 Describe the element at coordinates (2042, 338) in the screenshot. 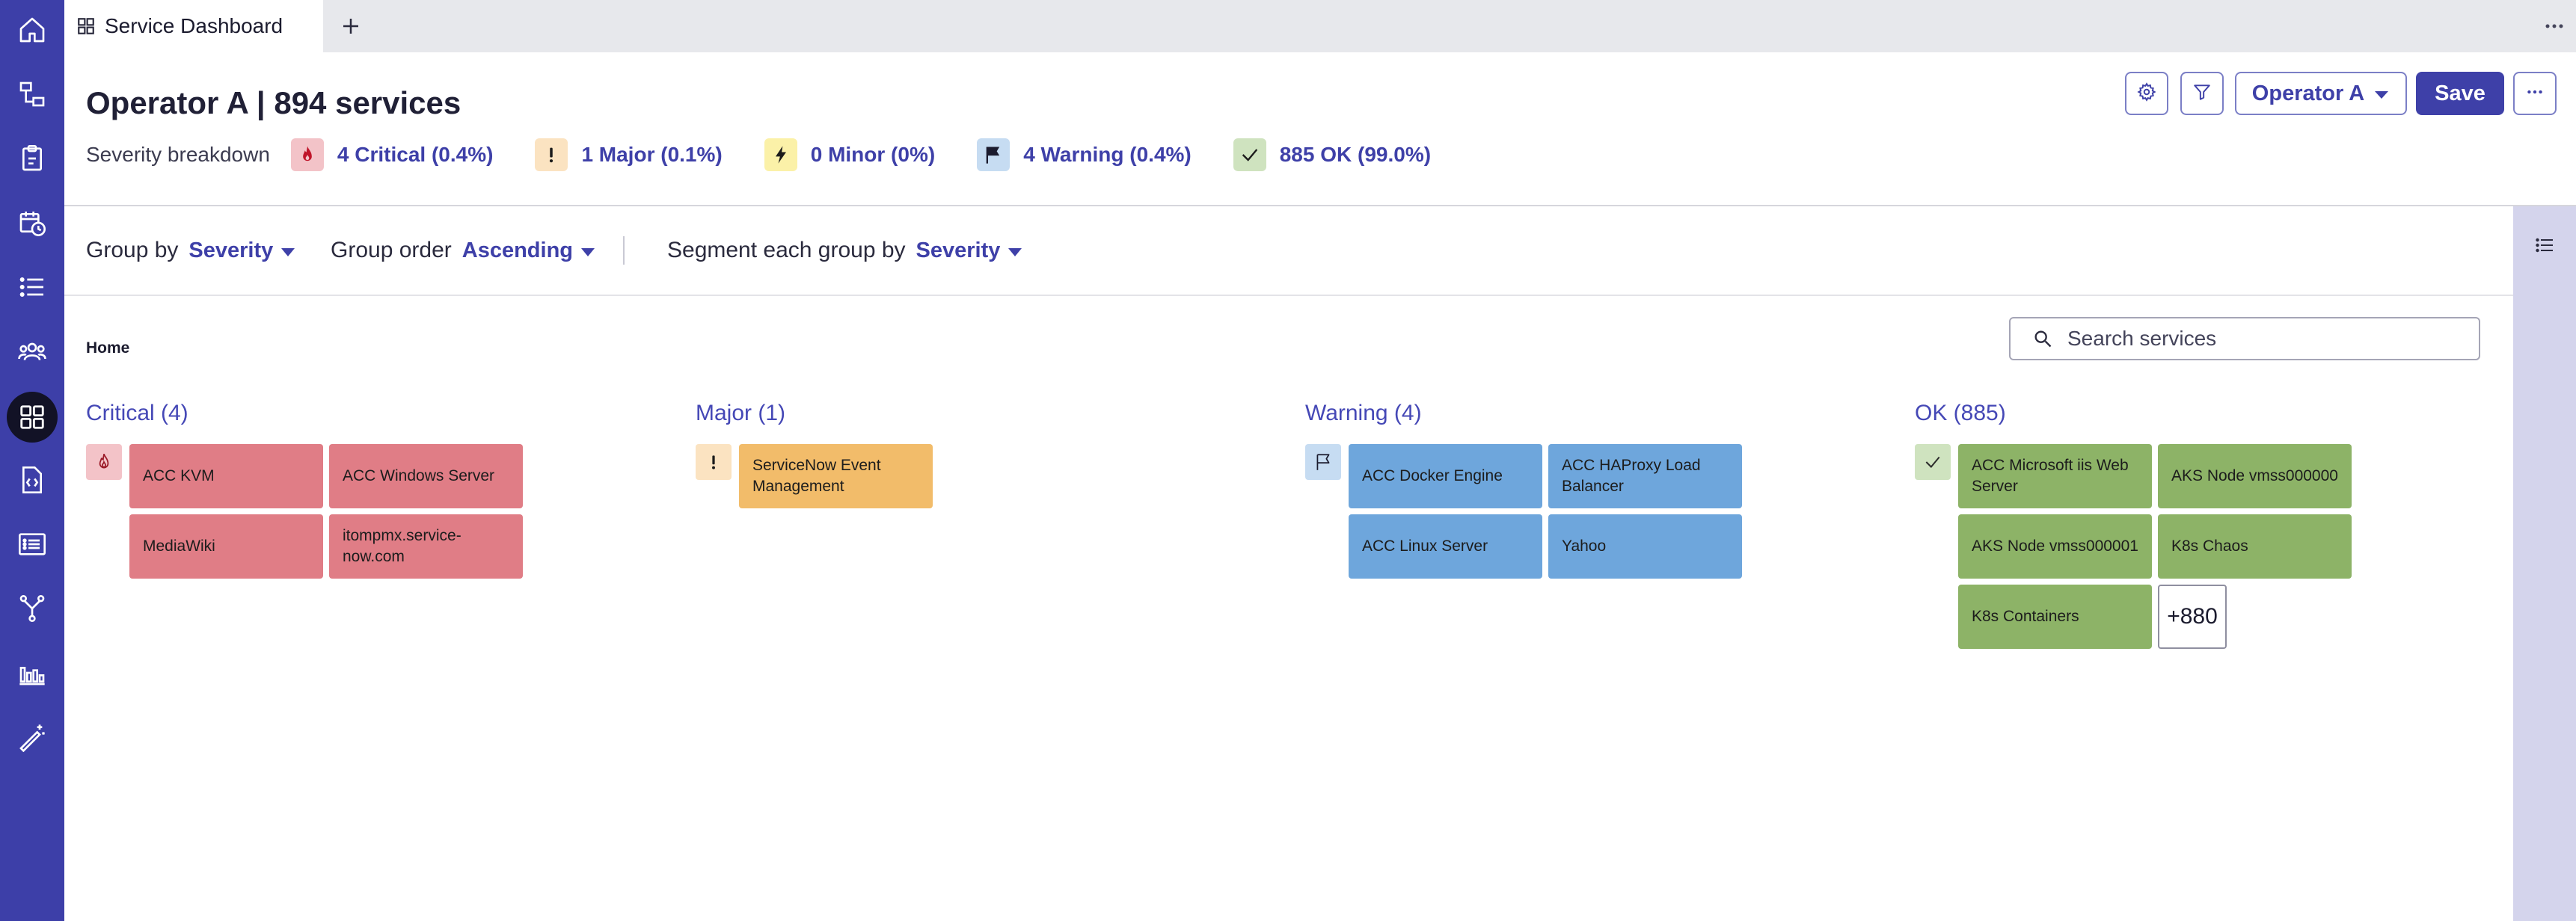

I see `search-icon` at that location.